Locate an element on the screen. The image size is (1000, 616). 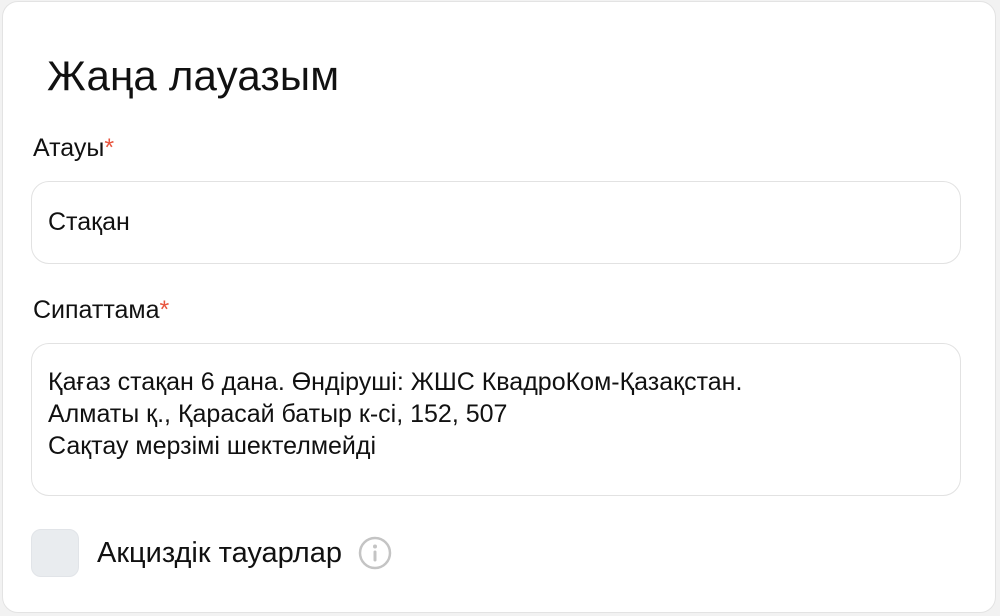
excise-goods-label: Акциздік тауарлар is located at coordinates (219, 553).